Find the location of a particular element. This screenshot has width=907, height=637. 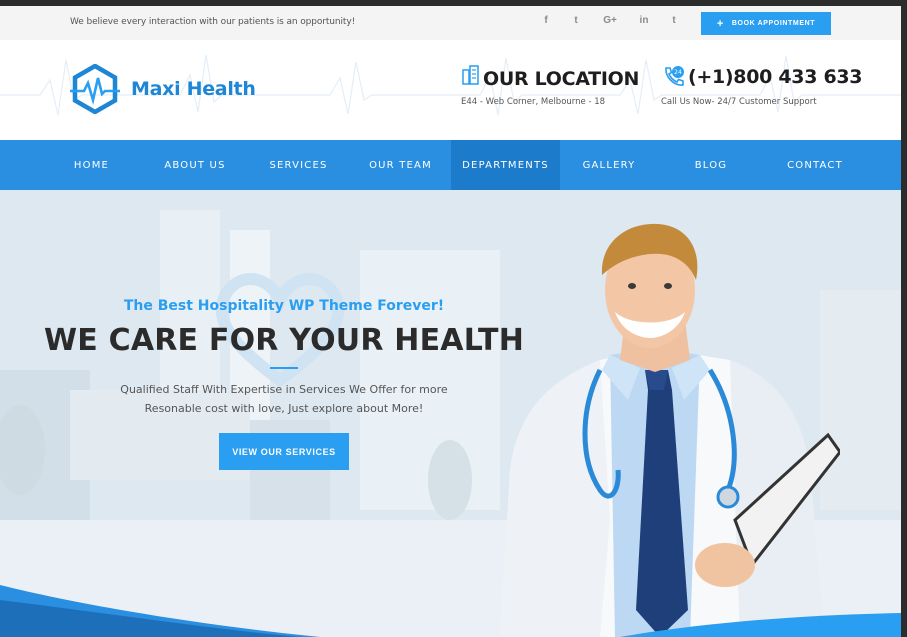

hero-subheading: The Best Hospitality WP Theme Forever! is located at coordinates (284, 306).